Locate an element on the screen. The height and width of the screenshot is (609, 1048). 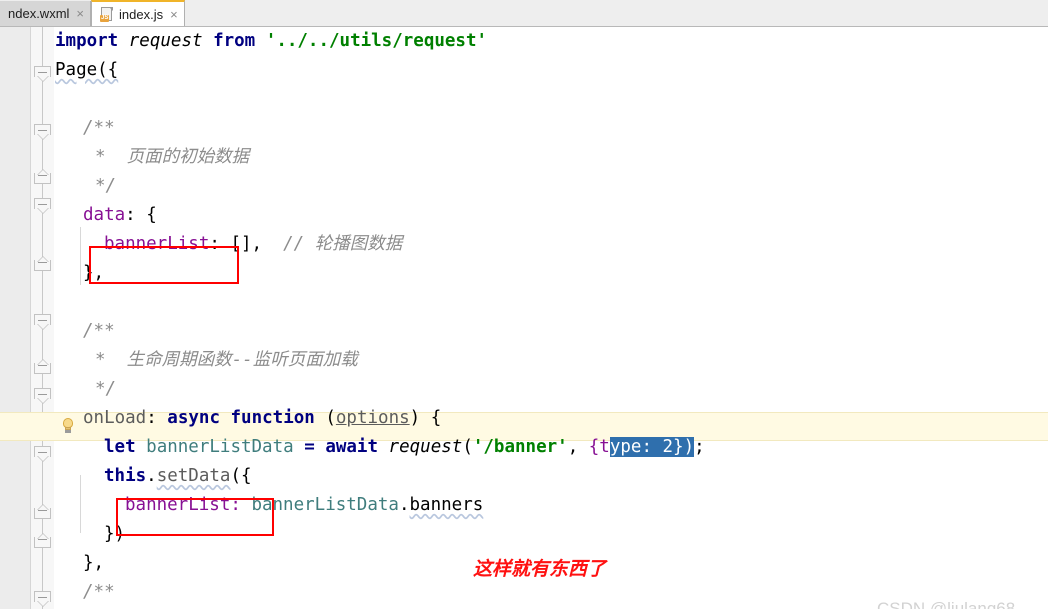
code-line-14: onLoad: async function (options) { is located at coordinates (248, 418).